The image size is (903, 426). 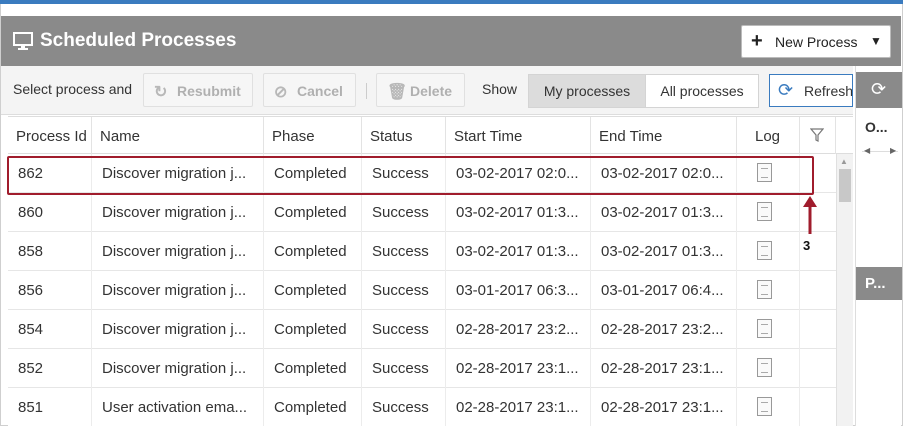 What do you see at coordinates (50, 136) in the screenshot?
I see `column-header-process-id: Process Id` at bounding box center [50, 136].